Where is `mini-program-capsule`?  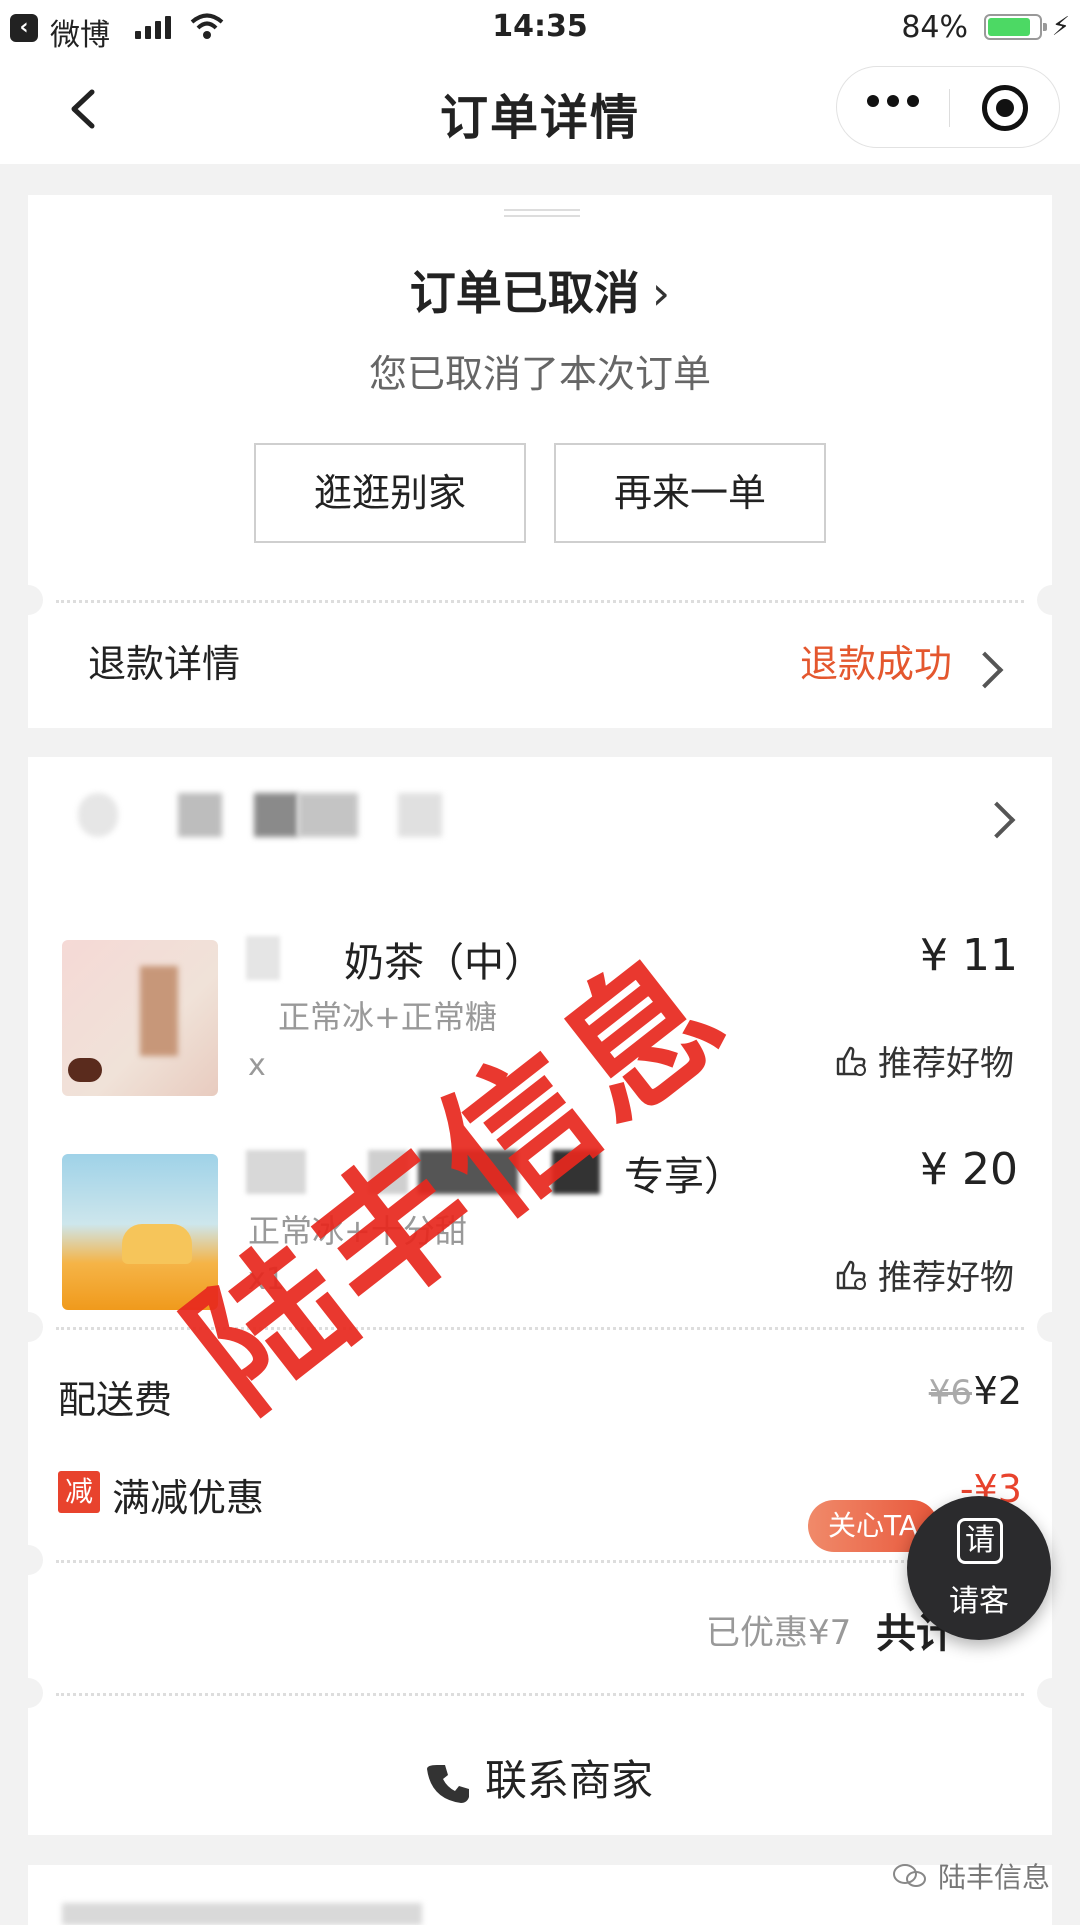
mini-program-capsule is located at coordinates (948, 107).